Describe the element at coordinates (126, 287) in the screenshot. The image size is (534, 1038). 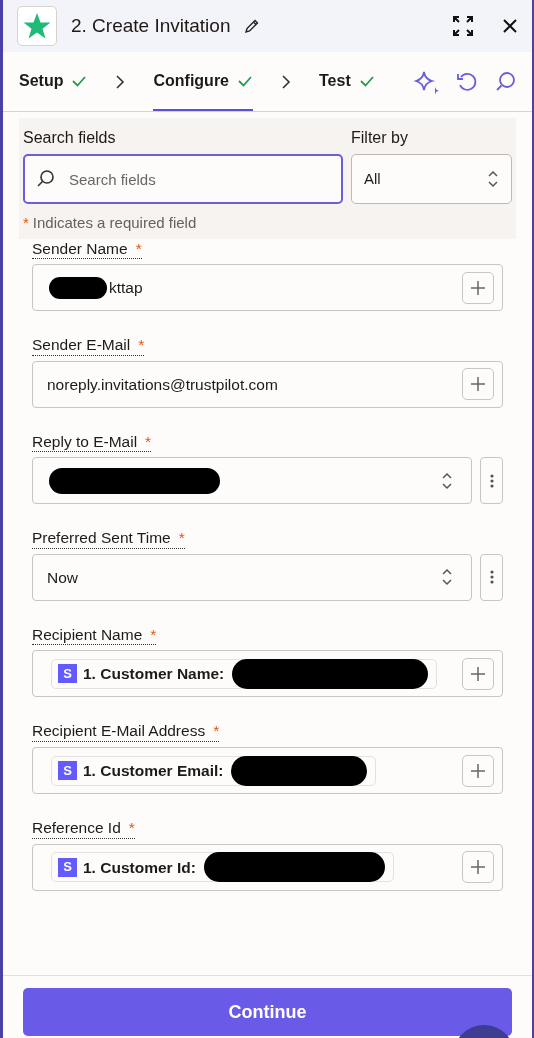
I see `field-value: kttap` at that location.